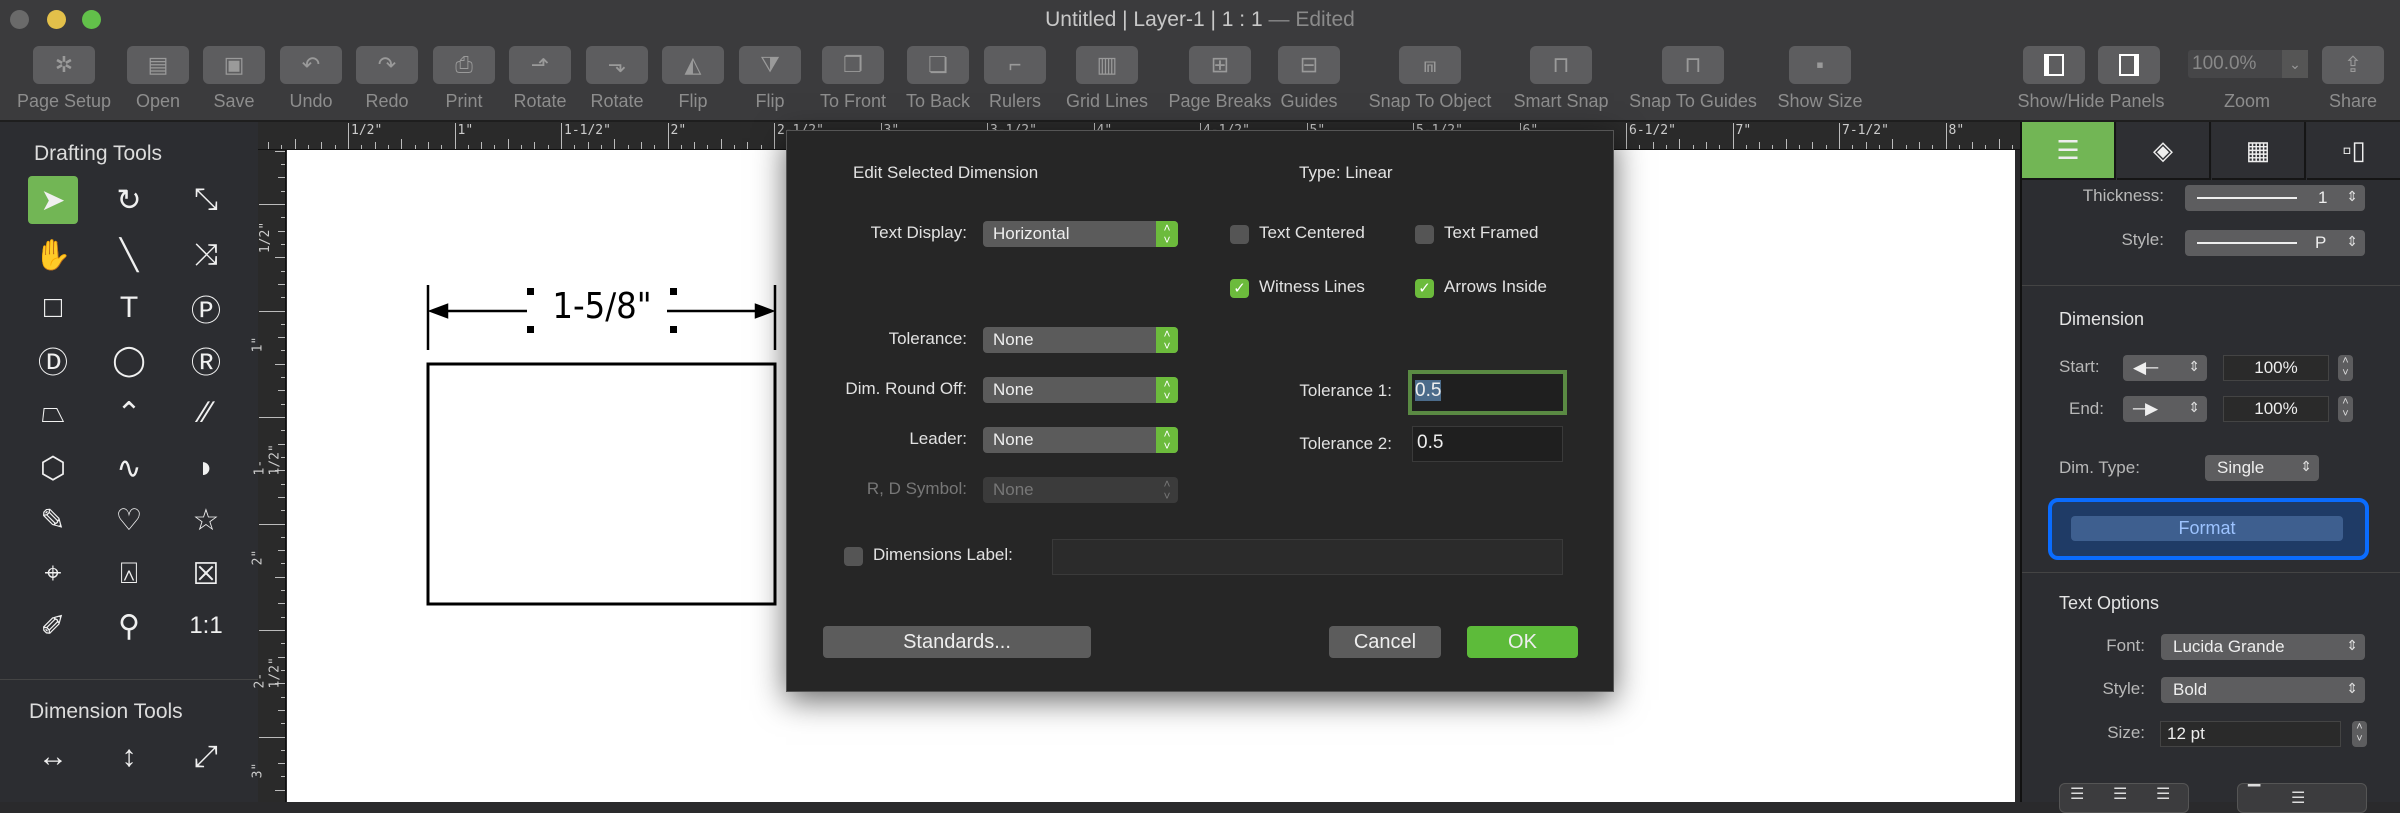 This screenshot has width=2400, height=813. I want to click on tab-chart: ▫▯, so click(2353, 151).